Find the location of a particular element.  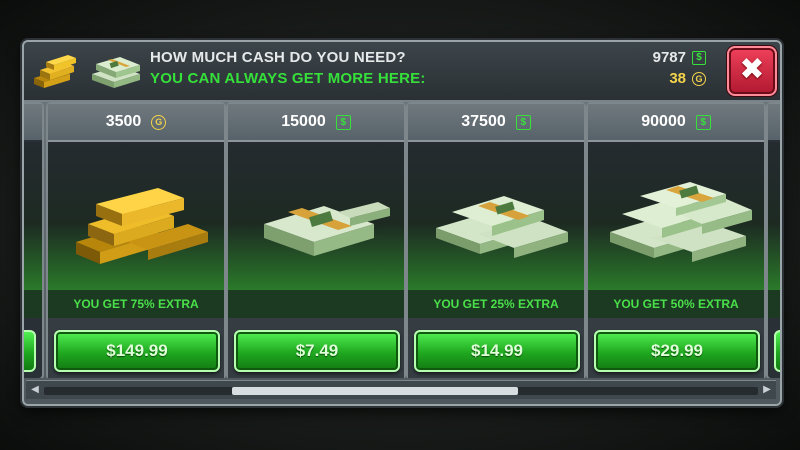

buy-button: $149.99 is located at coordinates (137, 351).